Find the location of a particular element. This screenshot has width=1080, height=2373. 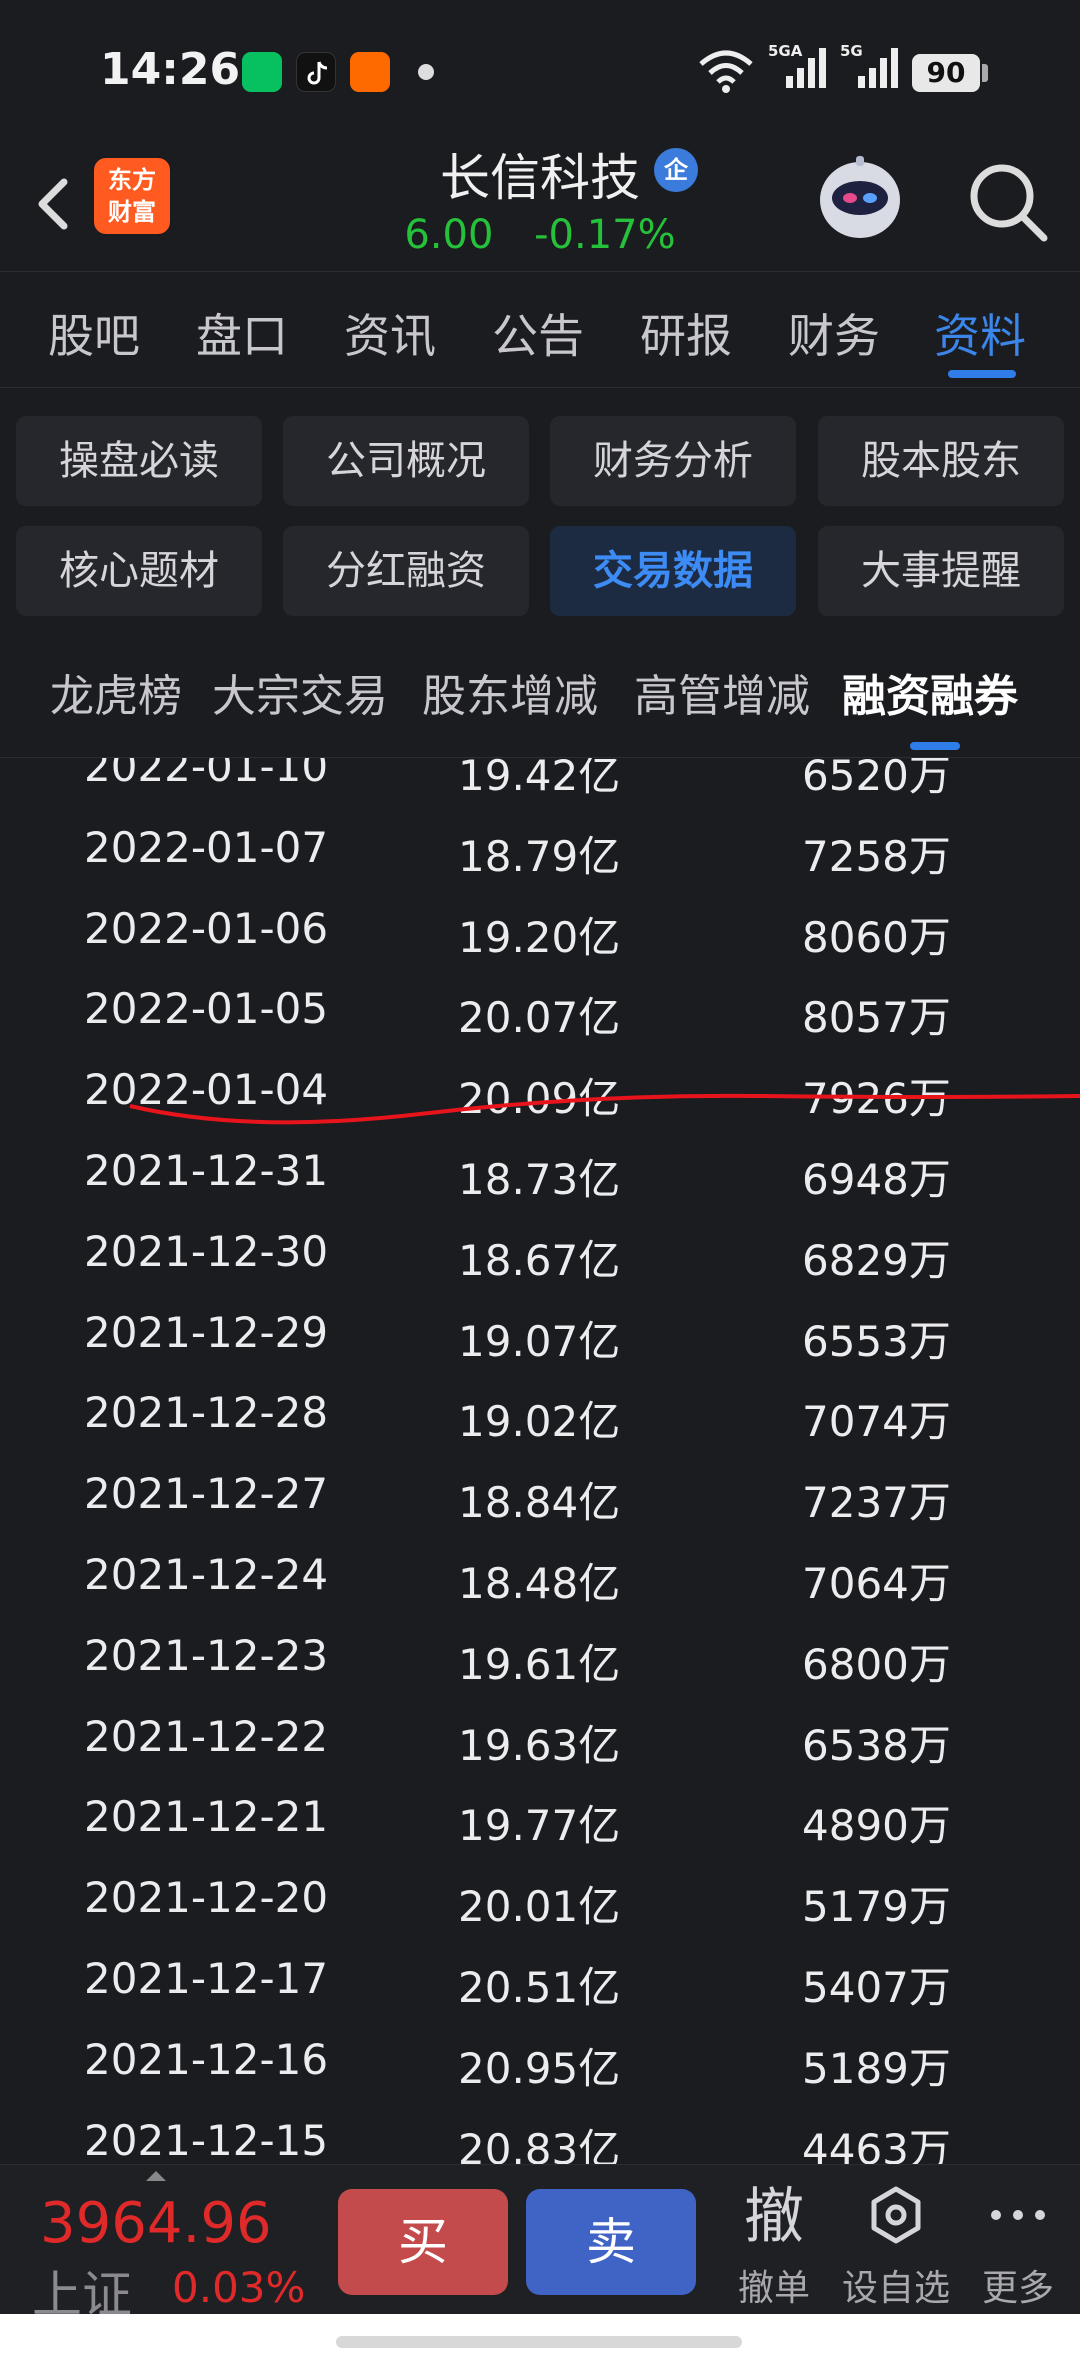

expand-caret-icon is located at coordinates (156, 2176).